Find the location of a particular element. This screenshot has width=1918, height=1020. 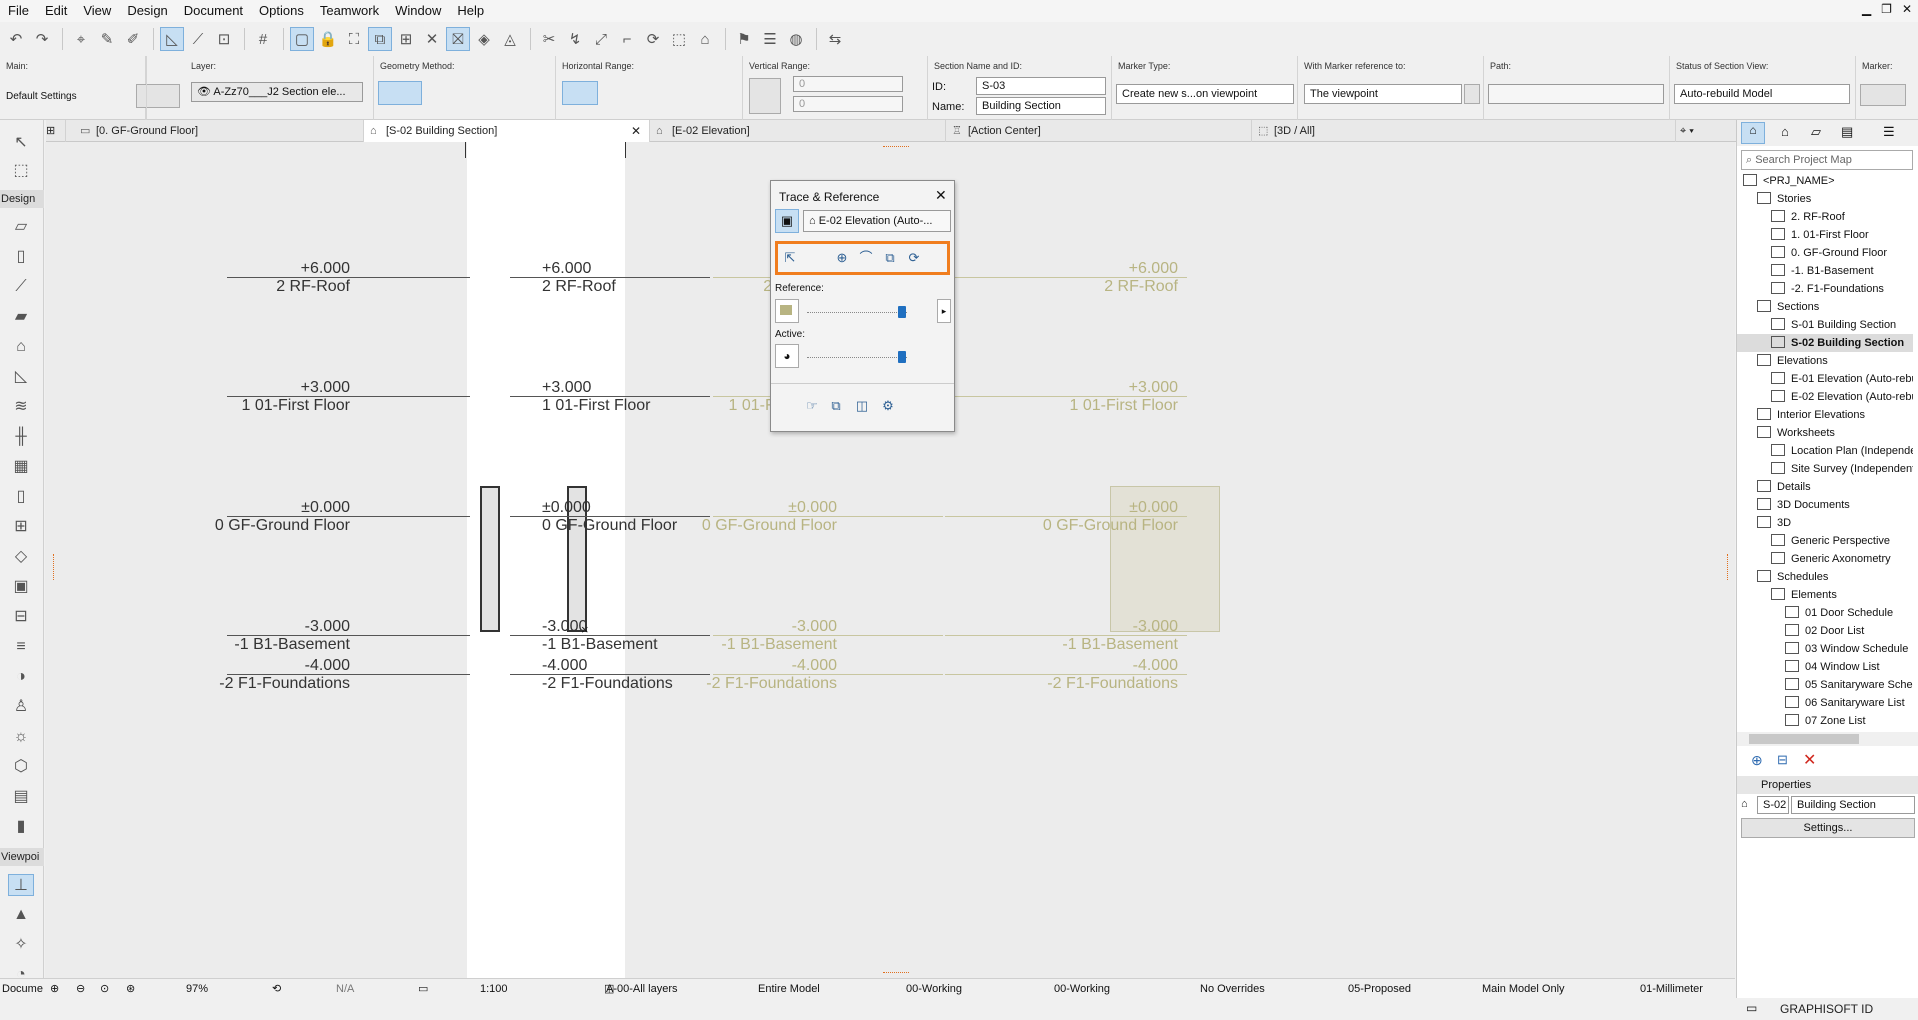

lock-icon: 🔒 is located at coordinates (328, 39).